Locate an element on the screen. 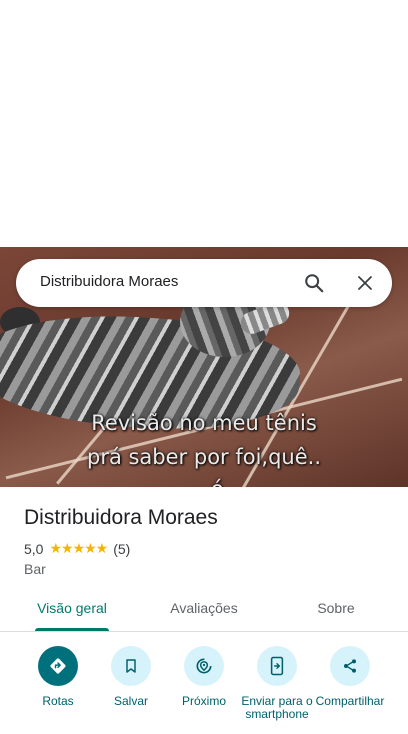 The image size is (408, 734). nearby-button: Próximo is located at coordinates (204, 677).